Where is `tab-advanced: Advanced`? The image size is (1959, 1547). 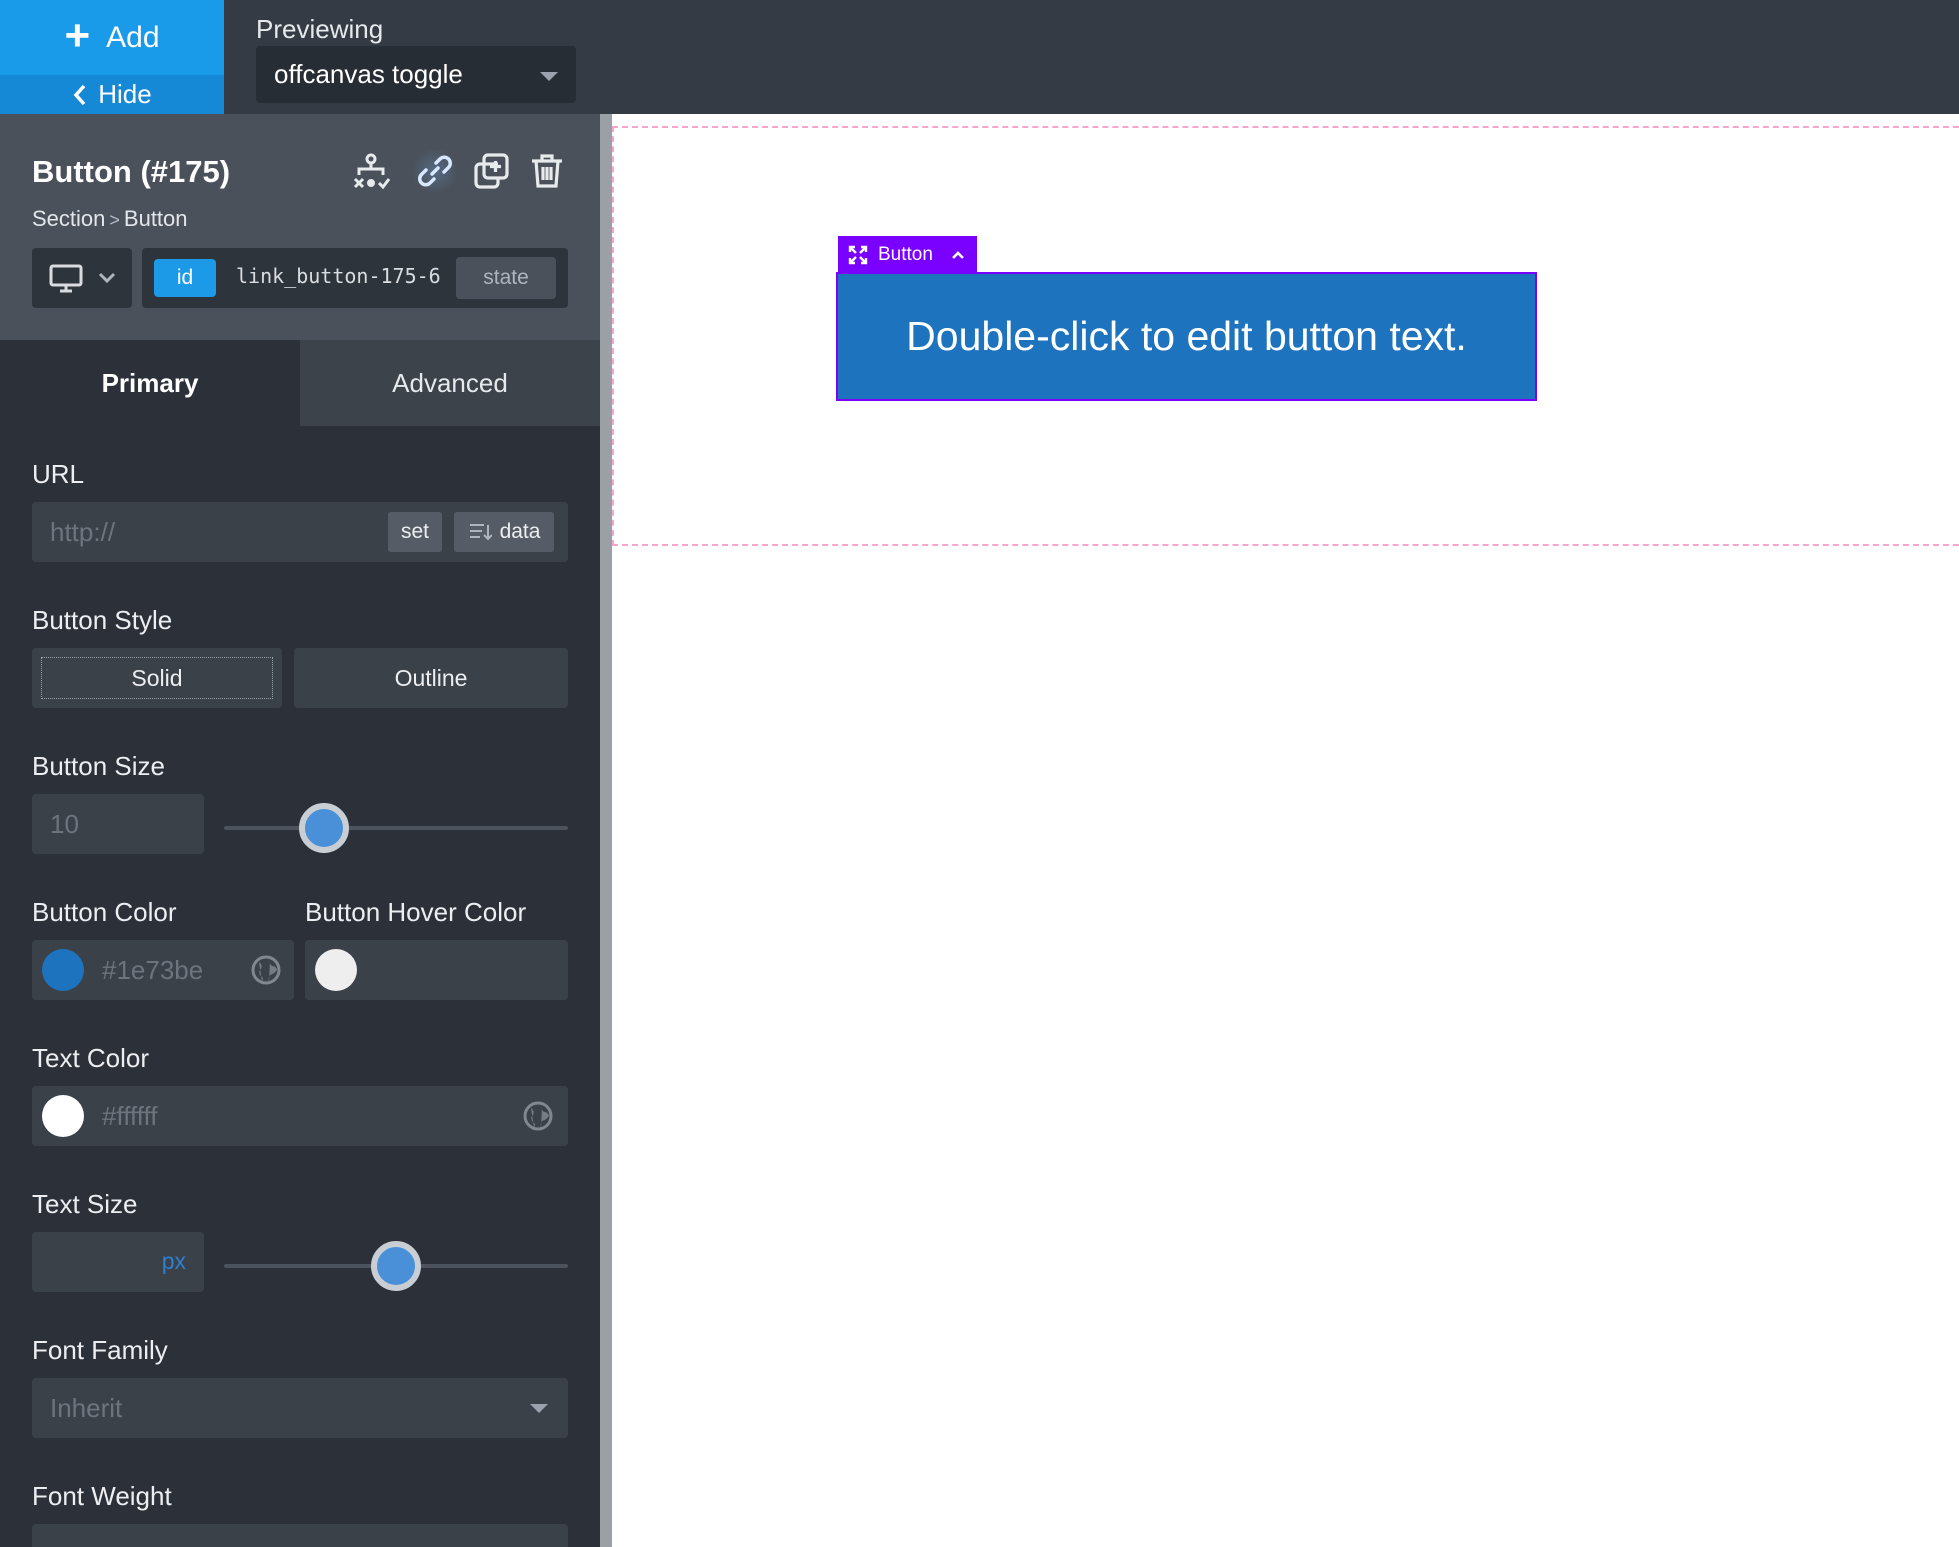
tab-advanced: Advanced is located at coordinates (450, 383).